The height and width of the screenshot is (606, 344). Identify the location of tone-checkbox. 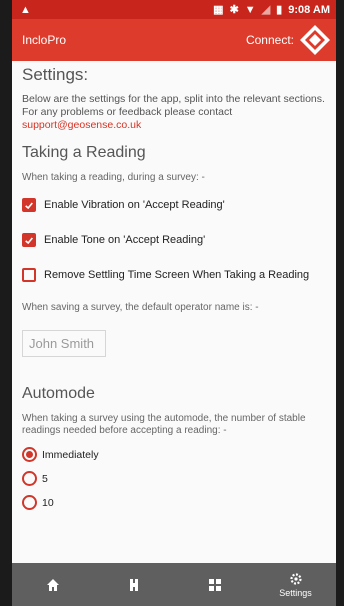
(29, 240).